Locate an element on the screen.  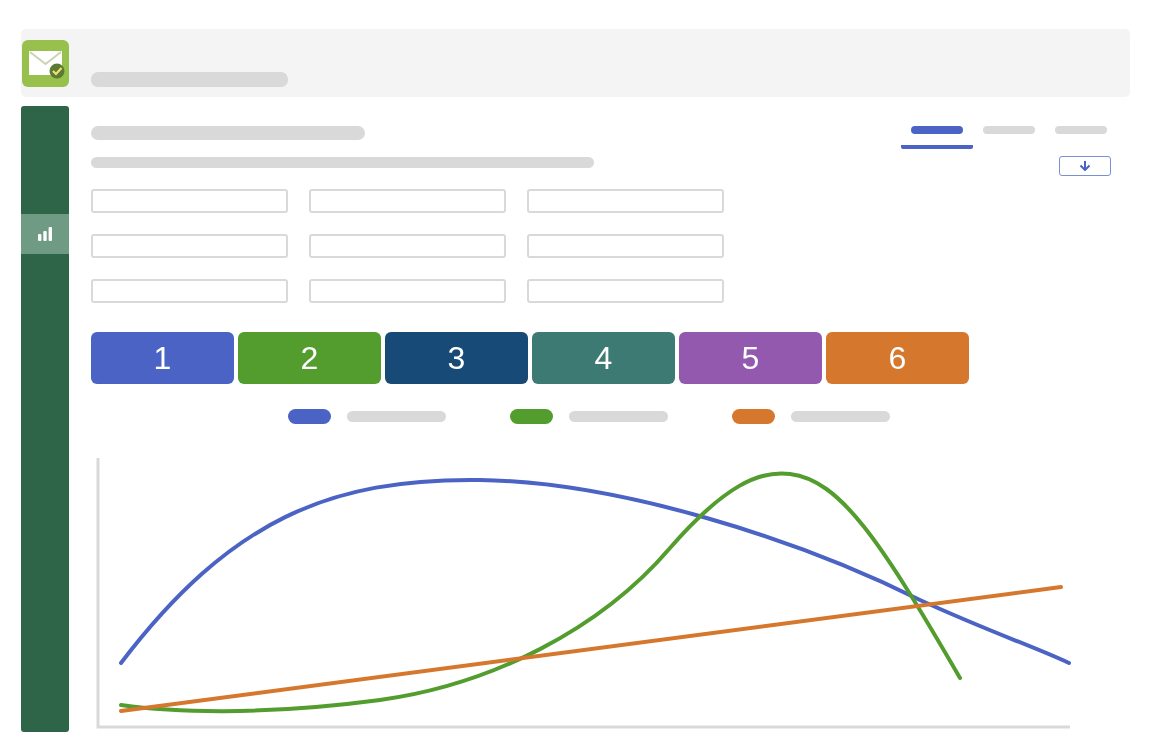
number-tile: 6 is located at coordinates (897, 358).